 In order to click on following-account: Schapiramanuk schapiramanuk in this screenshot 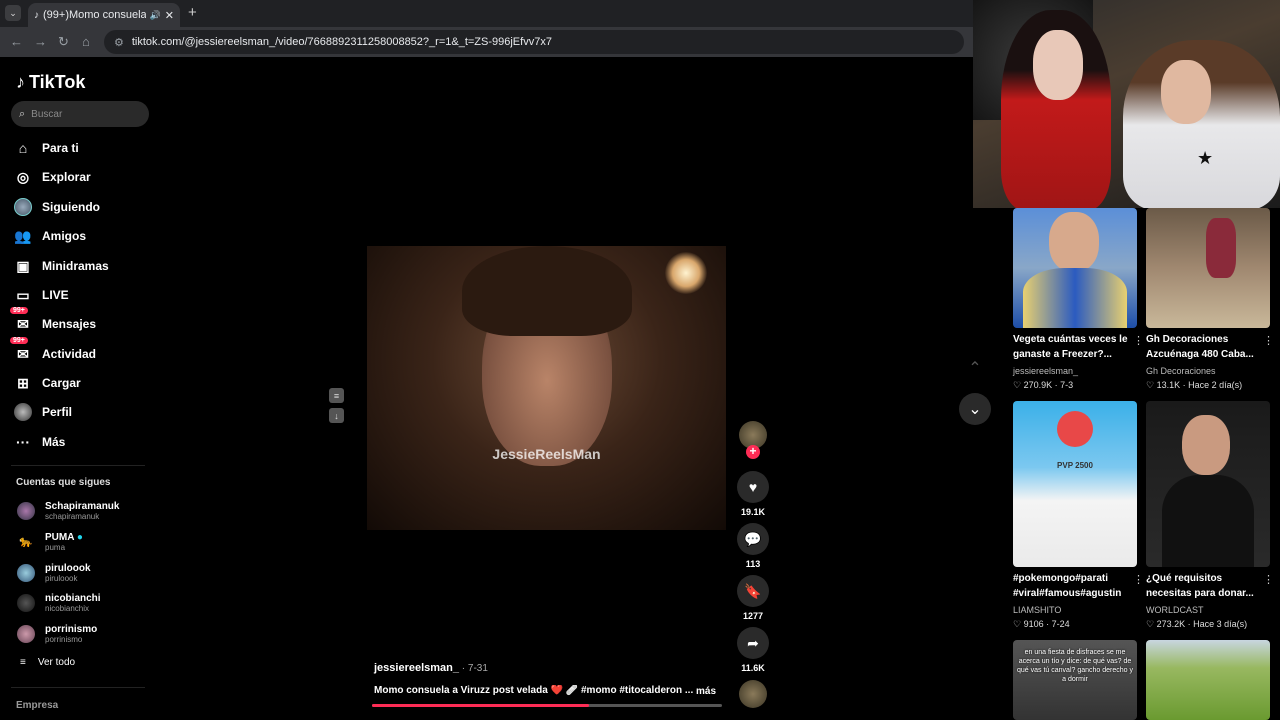, I will do `click(68, 511)`.